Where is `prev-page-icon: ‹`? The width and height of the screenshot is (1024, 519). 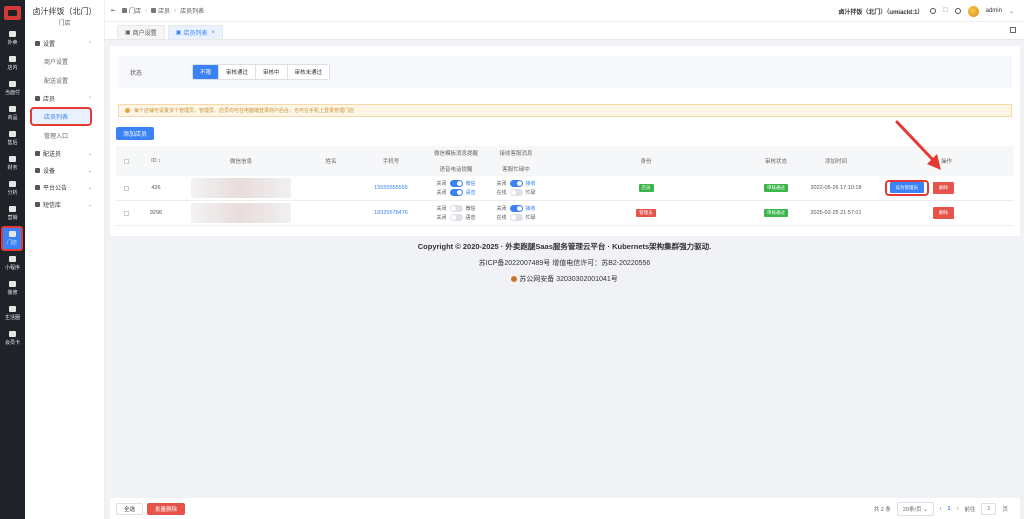
prev-page-icon: ‹ is located at coordinates (941, 509).